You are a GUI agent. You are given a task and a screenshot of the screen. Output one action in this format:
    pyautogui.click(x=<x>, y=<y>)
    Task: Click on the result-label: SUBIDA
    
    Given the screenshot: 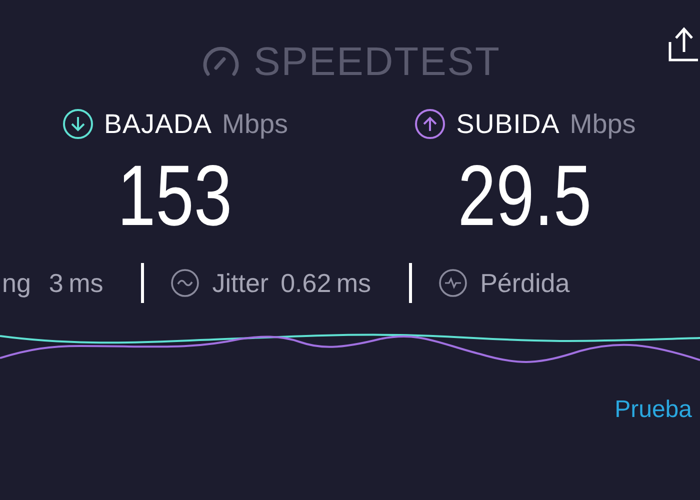 What is the action you would take?
    pyautogui.click(x=508, y=124)
    